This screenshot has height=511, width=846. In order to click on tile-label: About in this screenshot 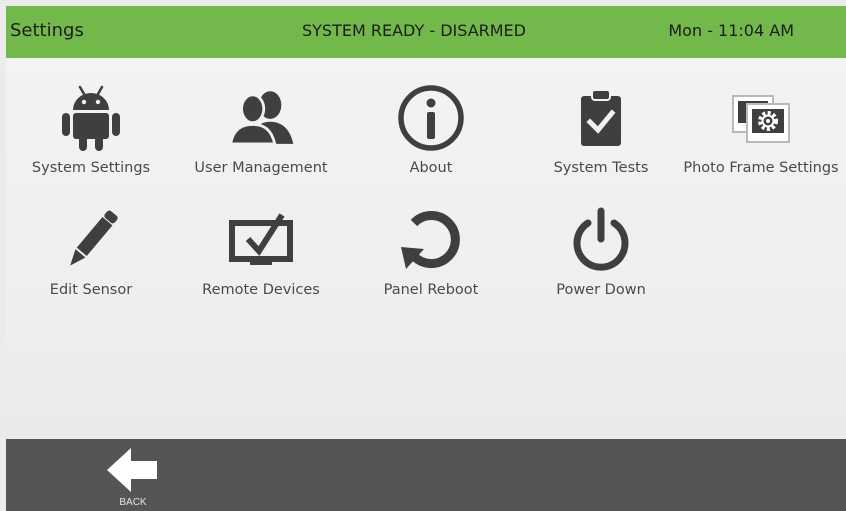, I will do `click(431, 168)`.